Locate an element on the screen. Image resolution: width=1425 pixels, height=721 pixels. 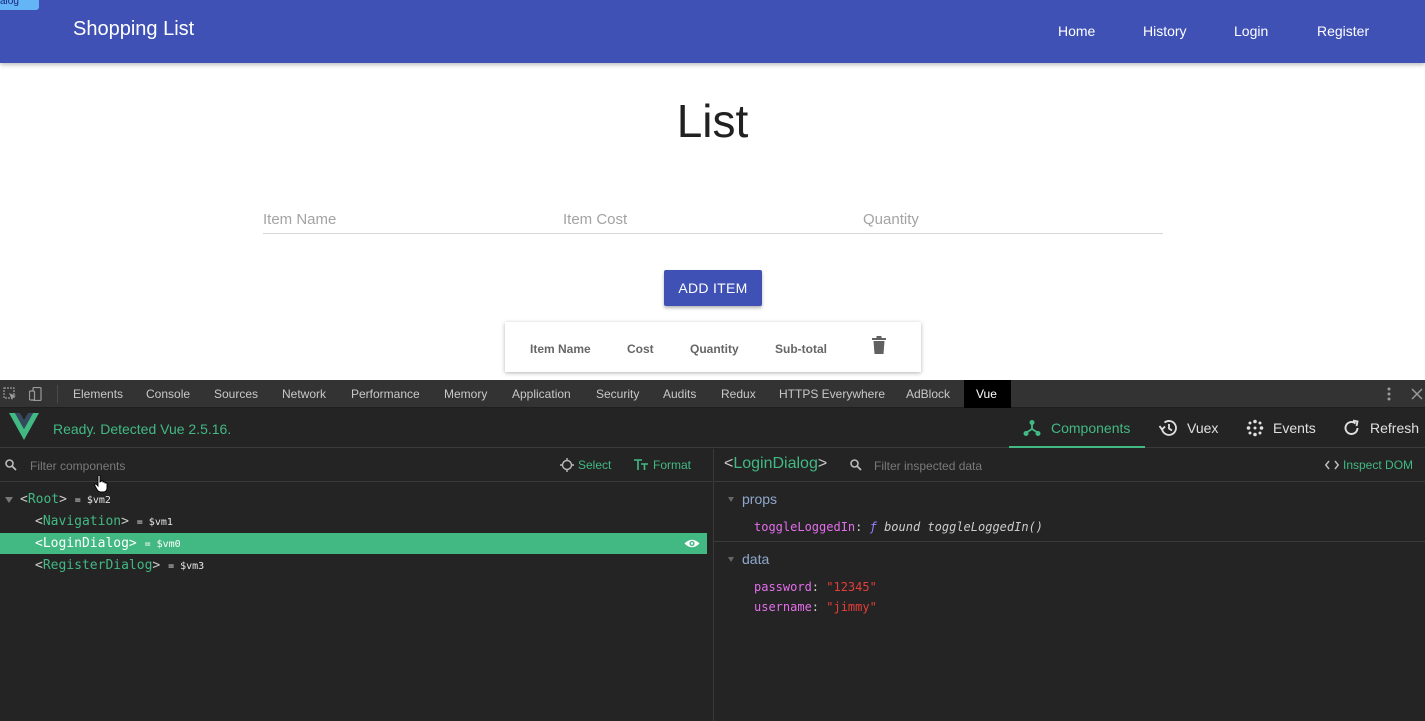
nav-home-link: Home is located at coordinates (1076, 31).